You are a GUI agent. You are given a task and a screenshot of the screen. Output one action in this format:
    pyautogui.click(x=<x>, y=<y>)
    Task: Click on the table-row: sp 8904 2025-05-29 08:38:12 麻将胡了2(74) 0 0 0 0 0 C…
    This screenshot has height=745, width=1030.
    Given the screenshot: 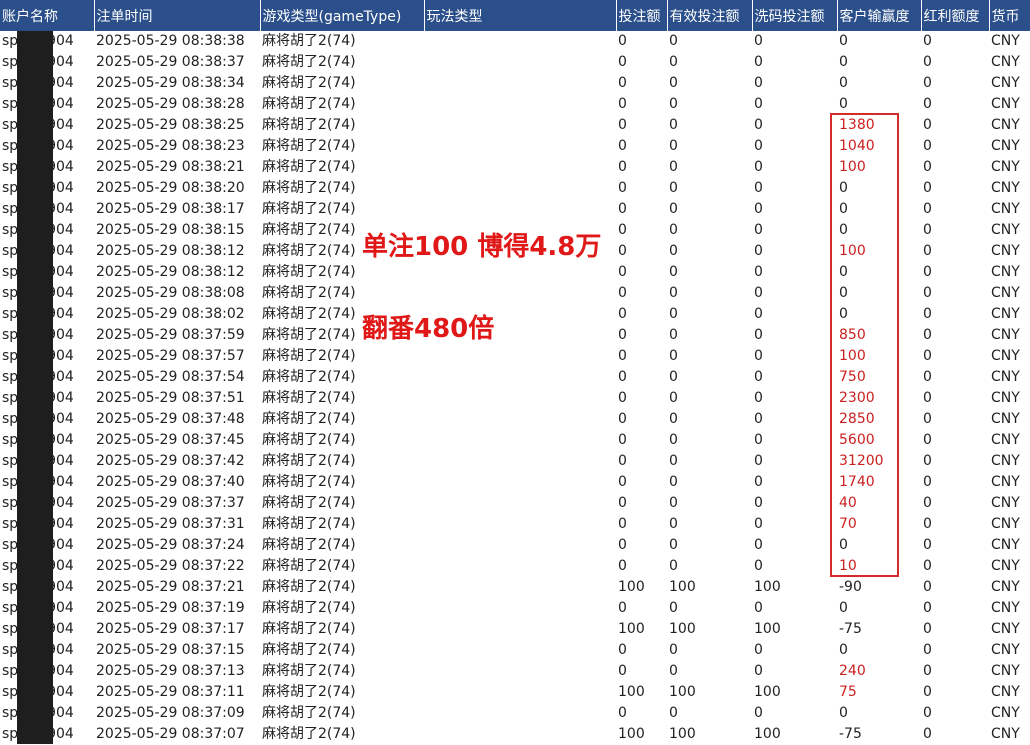 What is the action you would take?
    pyautogui.click(x=515, y=272)
    